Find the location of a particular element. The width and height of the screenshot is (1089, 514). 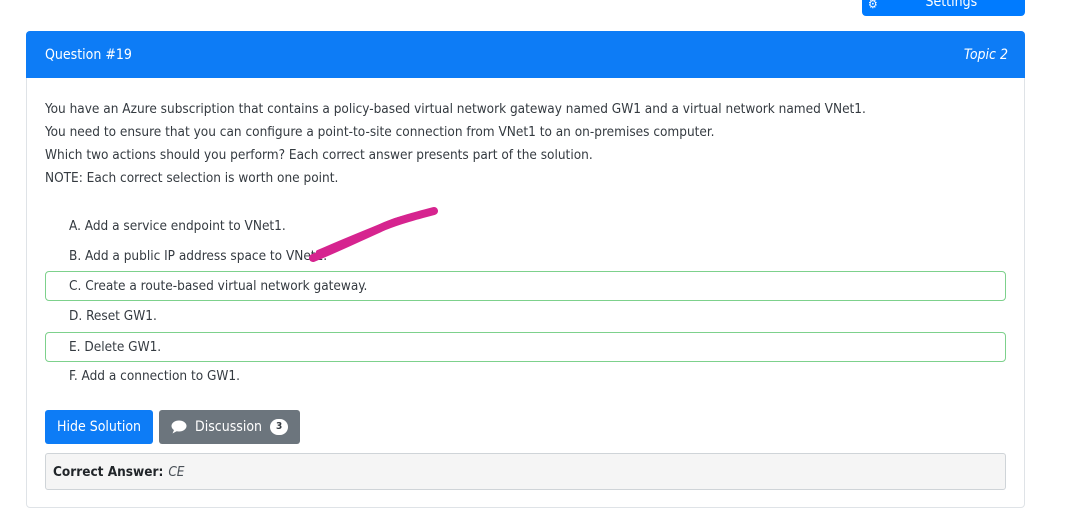

discussion-button: Discussion 3 is located at coordinates (230, 427).